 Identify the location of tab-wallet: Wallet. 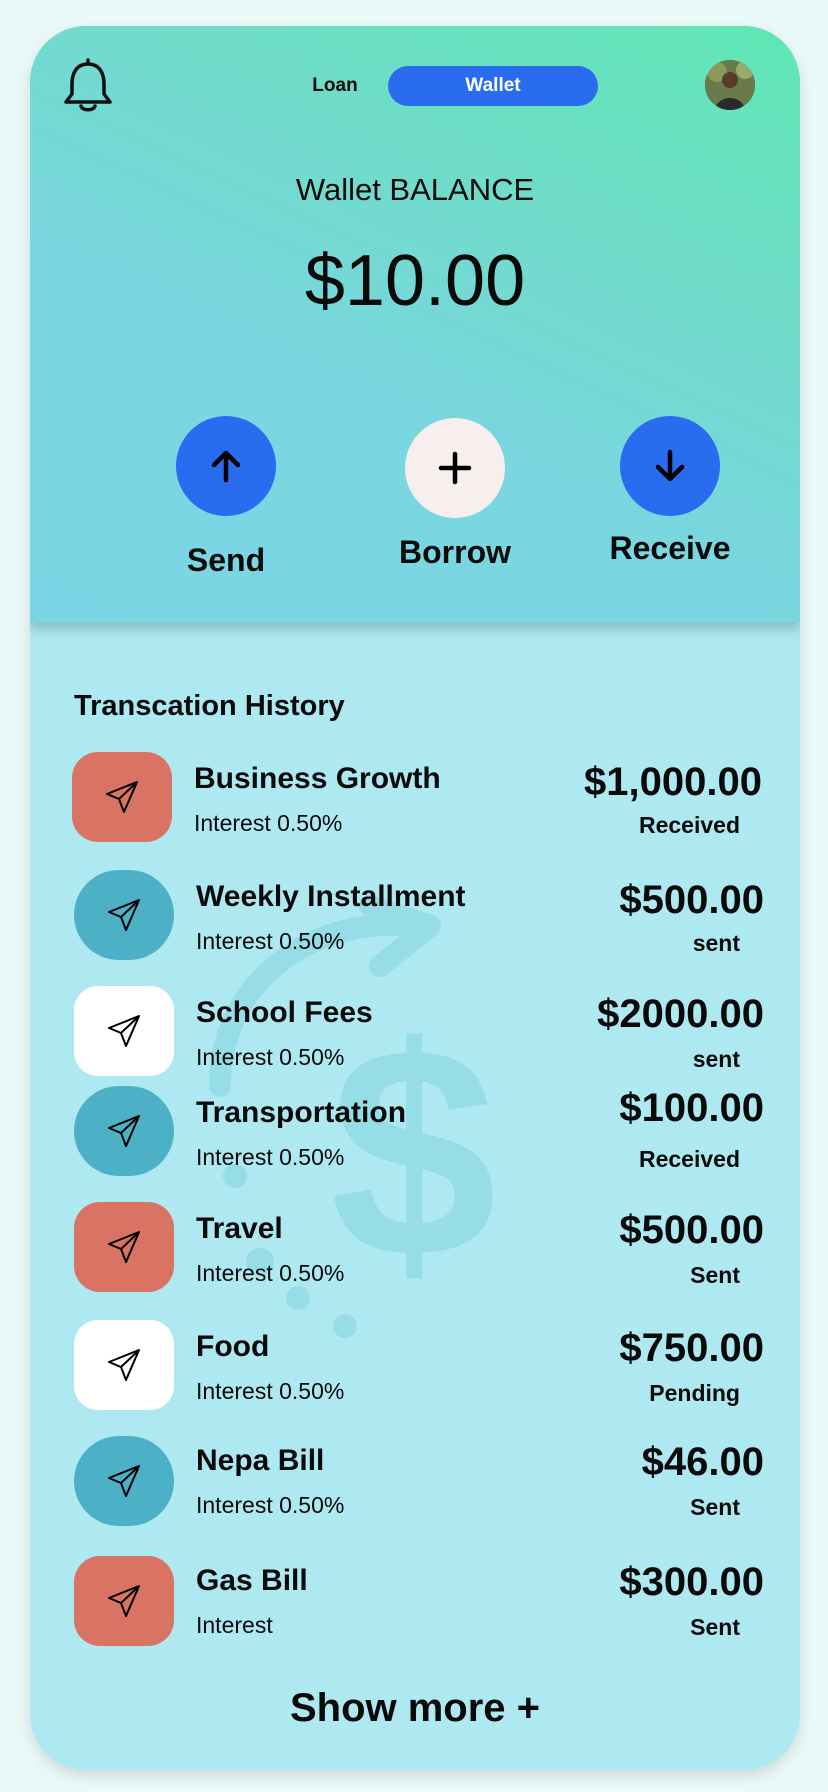
(493, 86).